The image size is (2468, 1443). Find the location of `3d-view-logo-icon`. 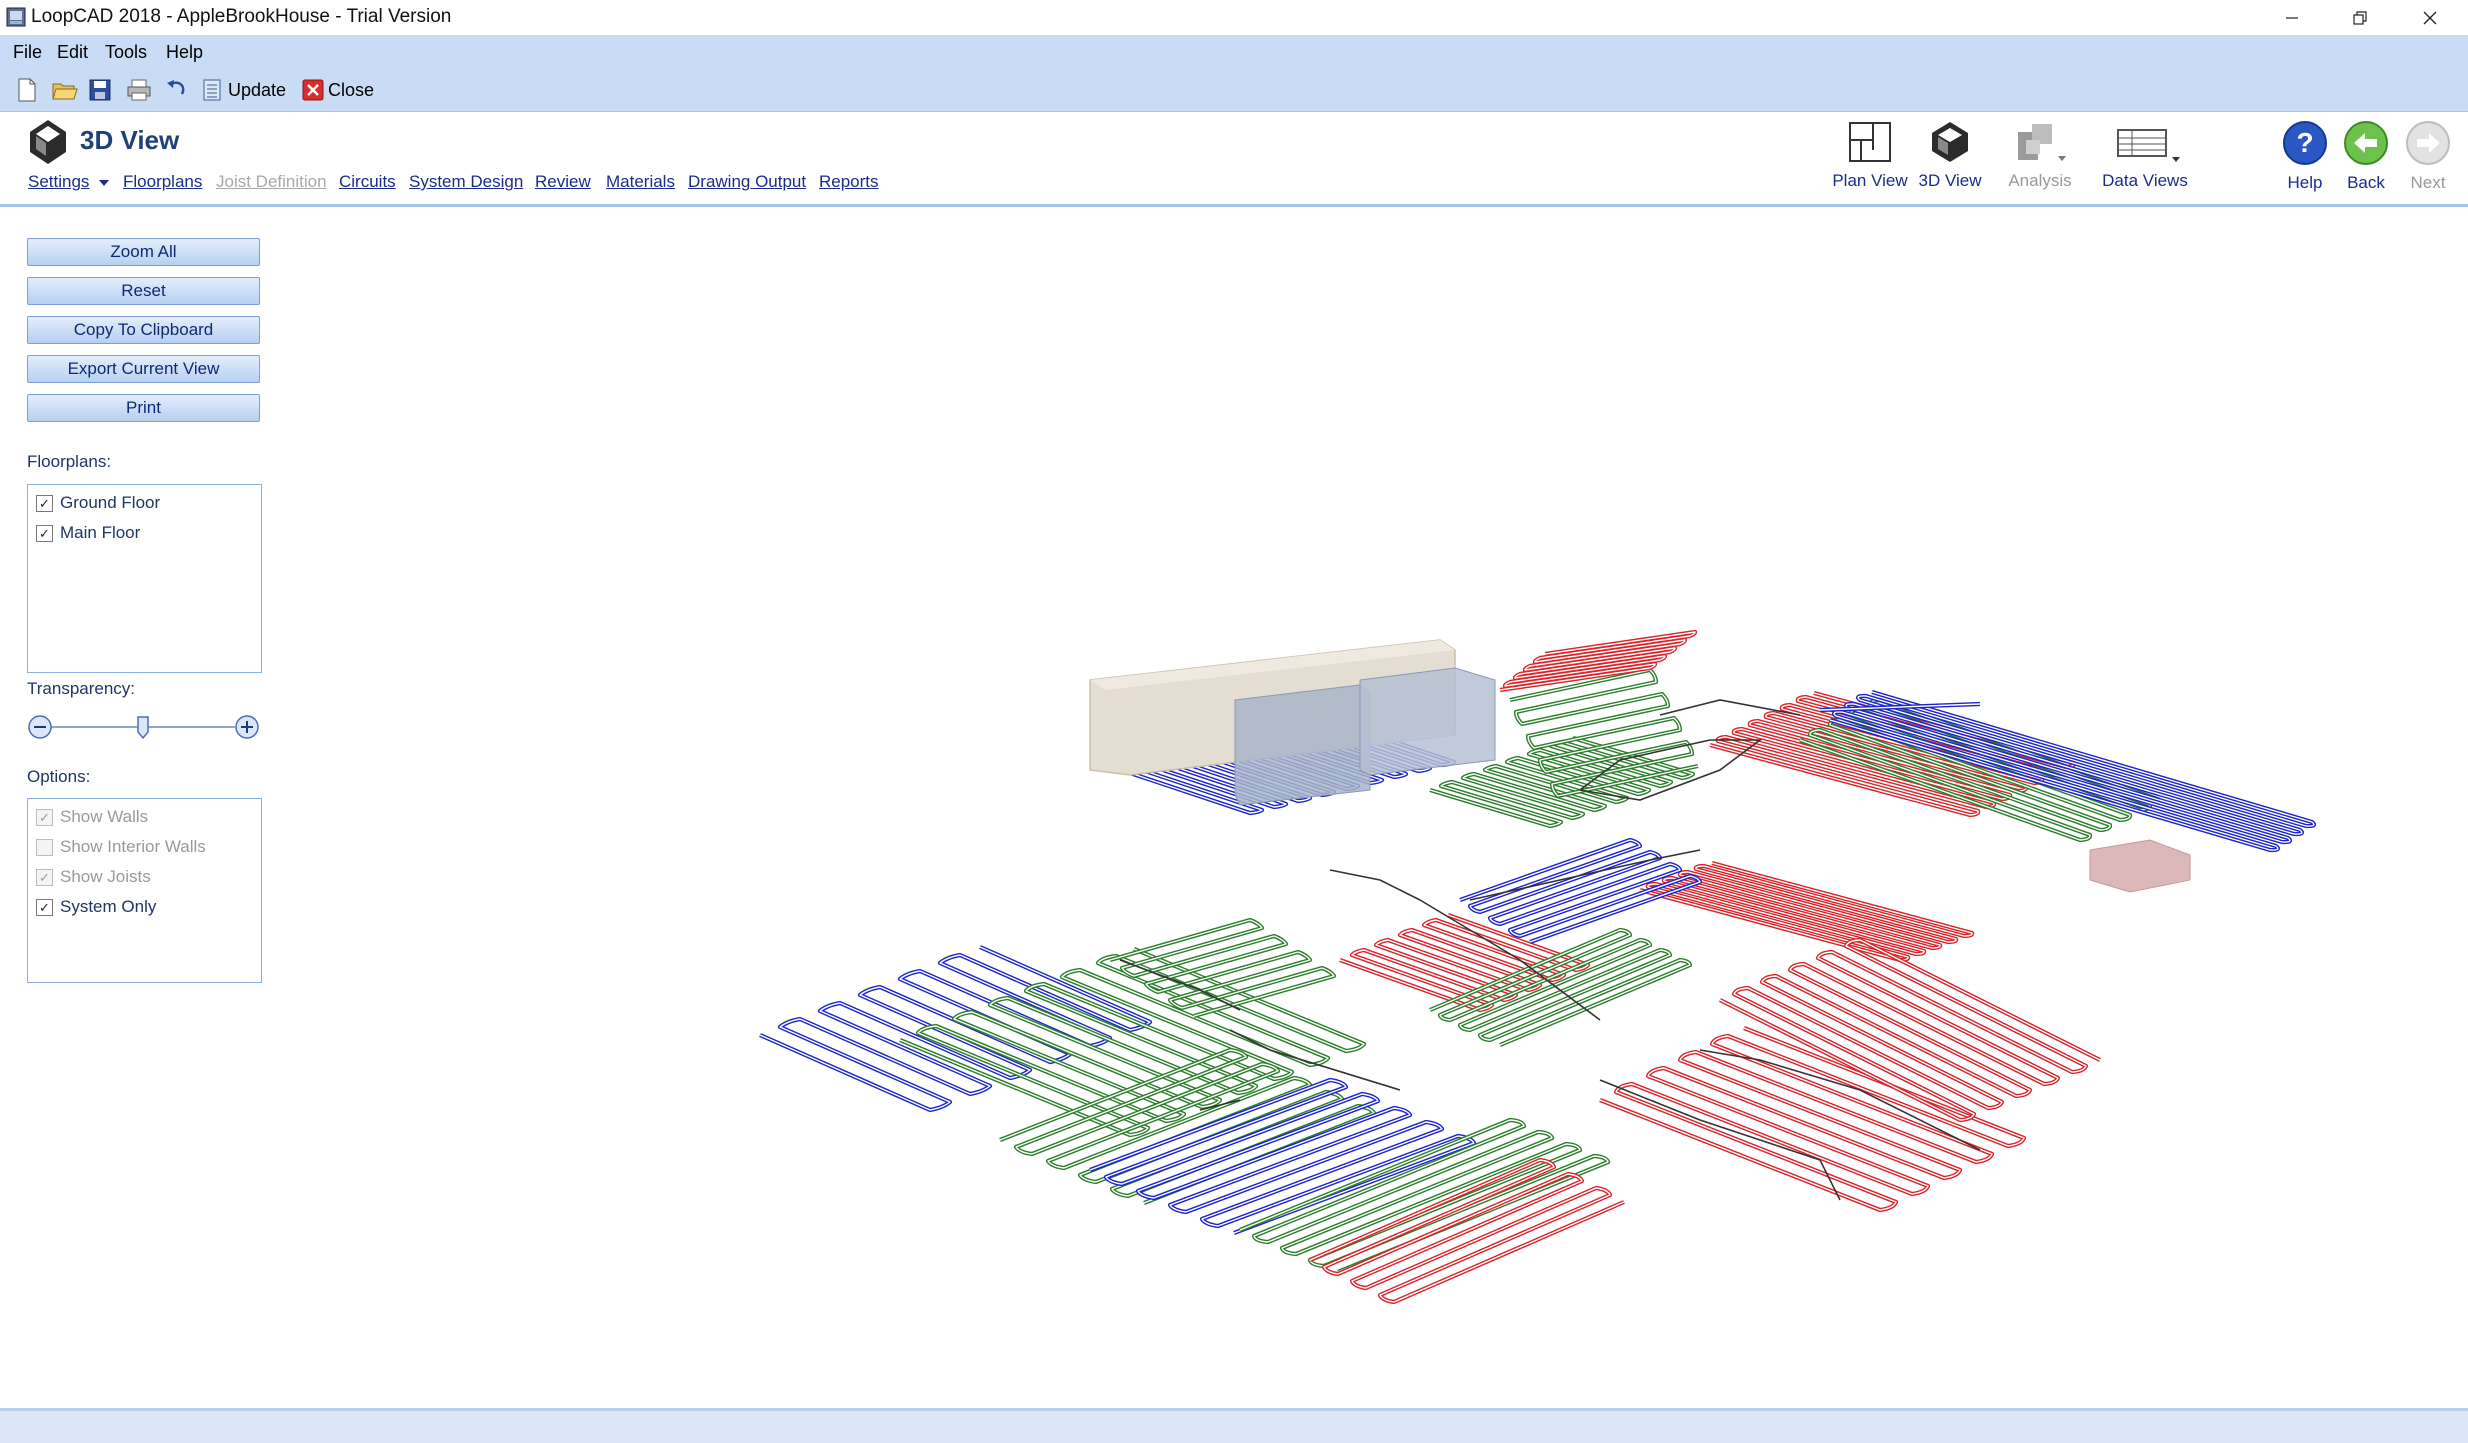

3d-view-logo-icon is located at coordinates (48, 142).